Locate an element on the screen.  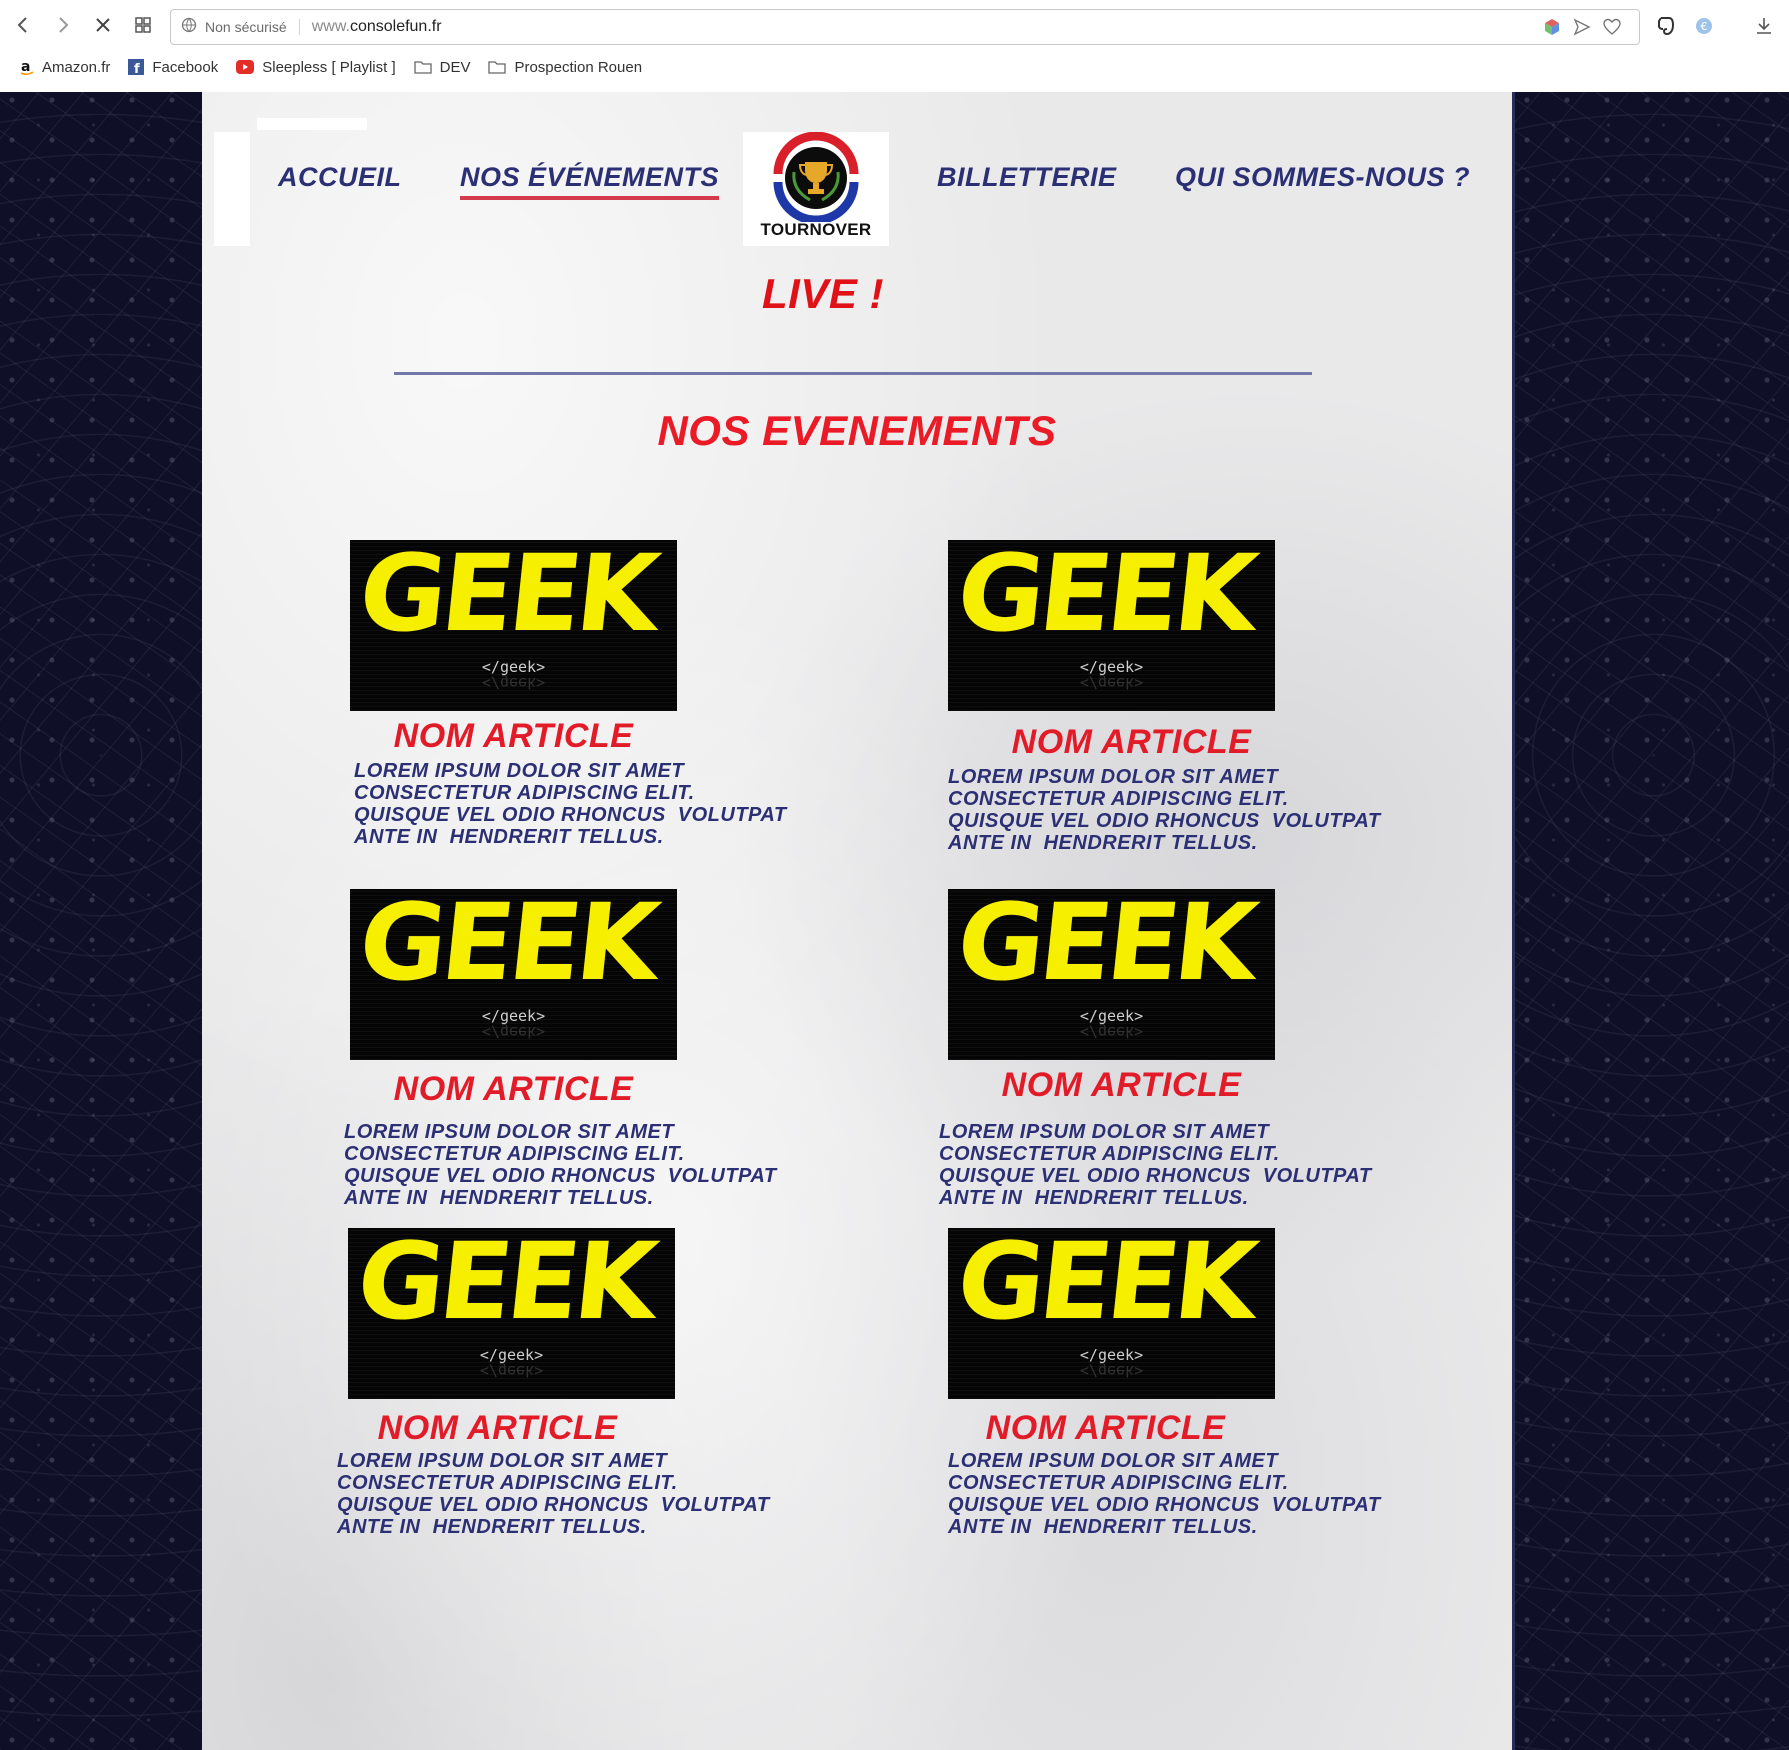
bookmark-dev: DEV is located at coordinates (442, 67).